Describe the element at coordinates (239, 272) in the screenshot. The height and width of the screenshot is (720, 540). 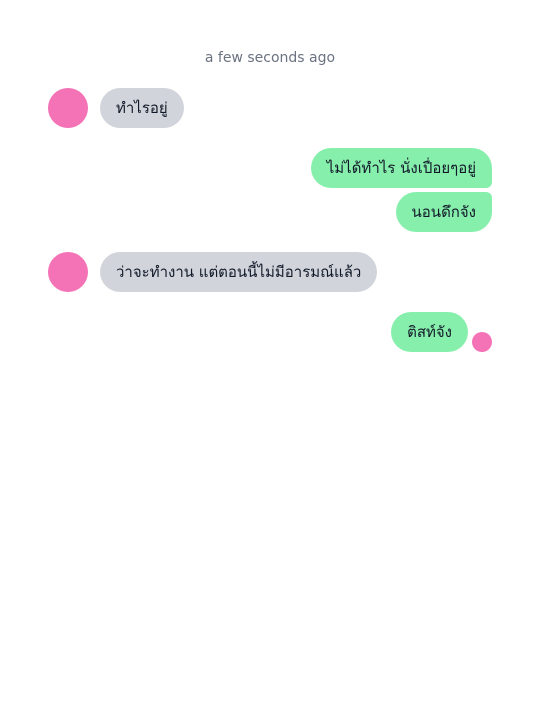
I see `incoming-message-bubble: ว่าจะทำงาน แต่ตอนนี้ไม่มีอารมณ์แล้ว` at that location.